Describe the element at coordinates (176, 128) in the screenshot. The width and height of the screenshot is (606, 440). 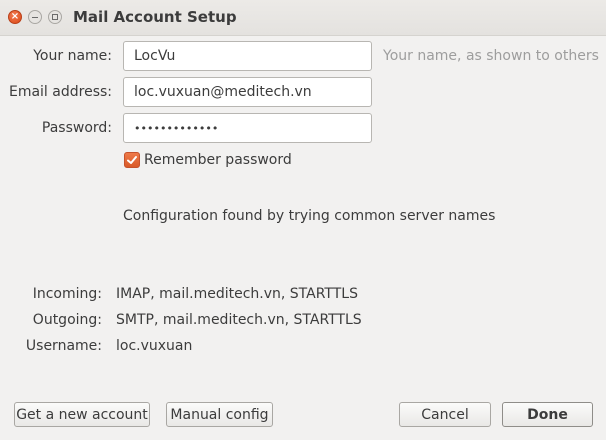
I see `password-input-value: •••••••••••••` at that location.